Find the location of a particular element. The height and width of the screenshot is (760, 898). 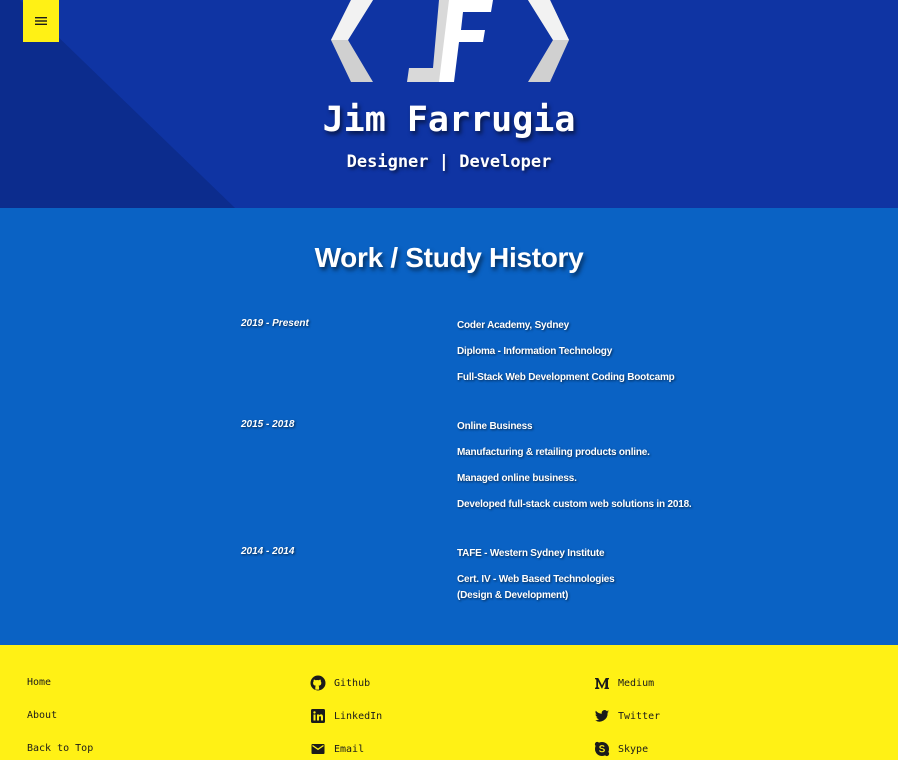

jf-logo is located at coordinates (450, 41).